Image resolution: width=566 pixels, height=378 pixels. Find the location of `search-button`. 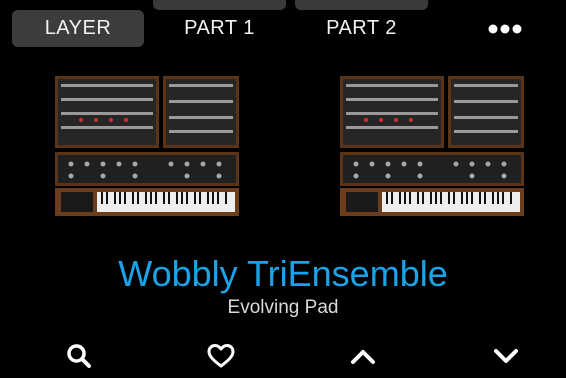

search-button is located at coordinates (79, 356).